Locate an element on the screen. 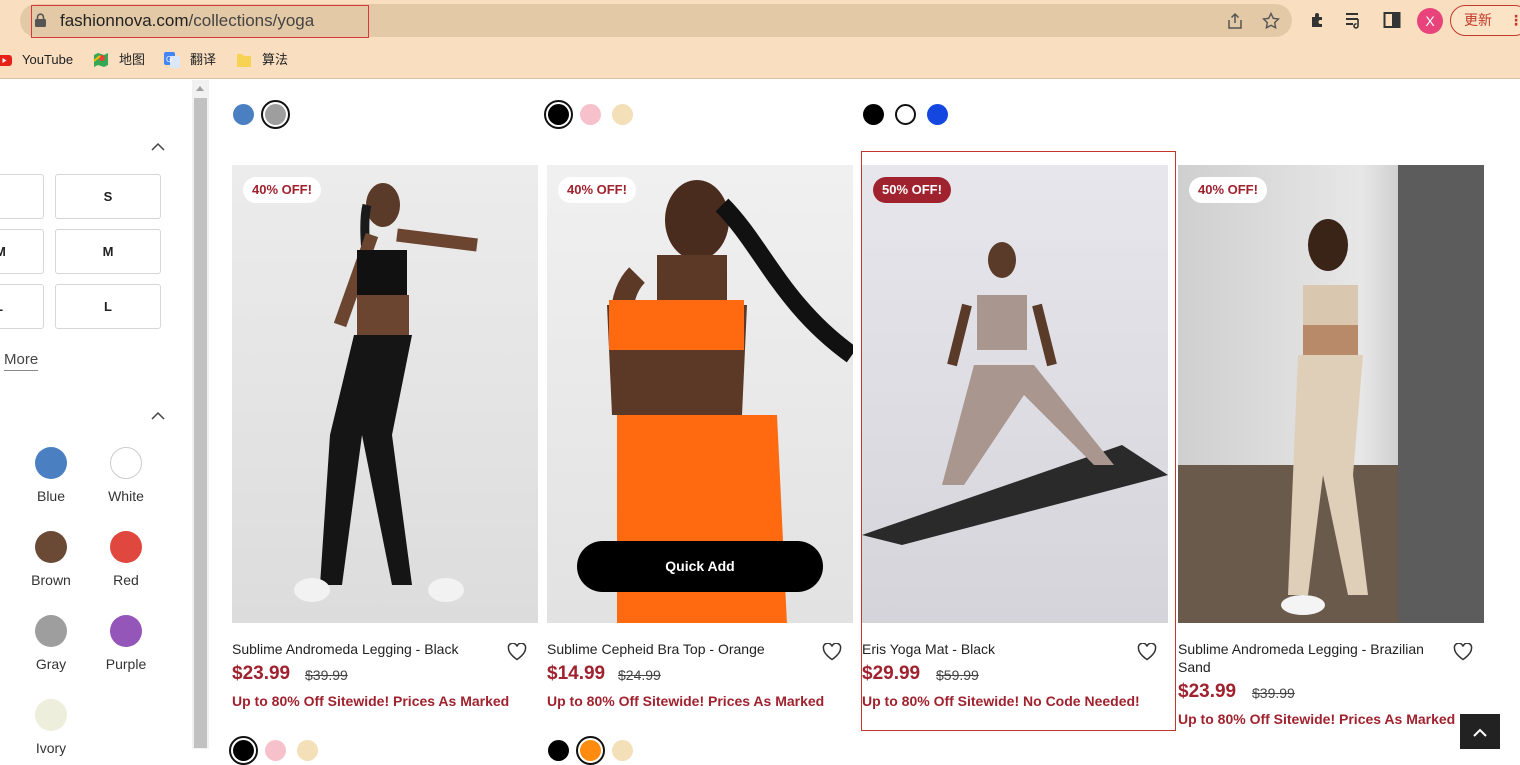  bookmark-label: 地图 is located at coordinates (132, 59).